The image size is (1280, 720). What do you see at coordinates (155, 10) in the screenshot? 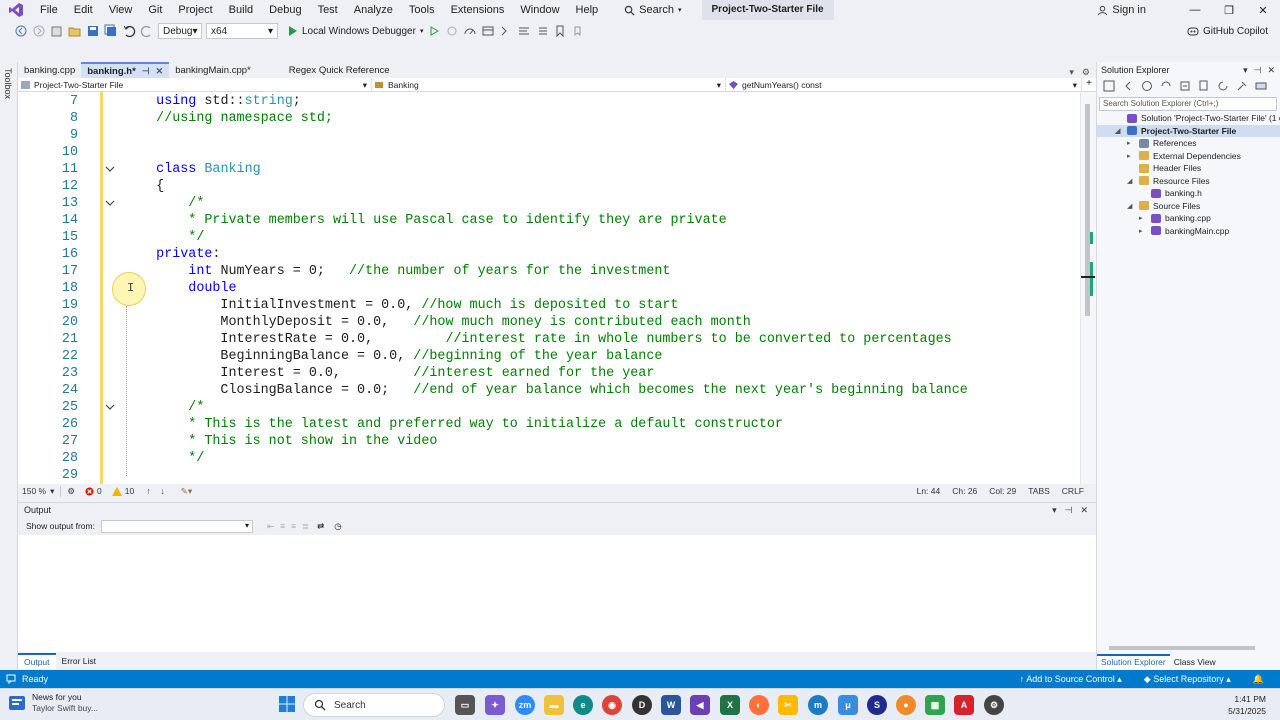
I see `menu-item-git: Git` at bounding box center [155, 10].